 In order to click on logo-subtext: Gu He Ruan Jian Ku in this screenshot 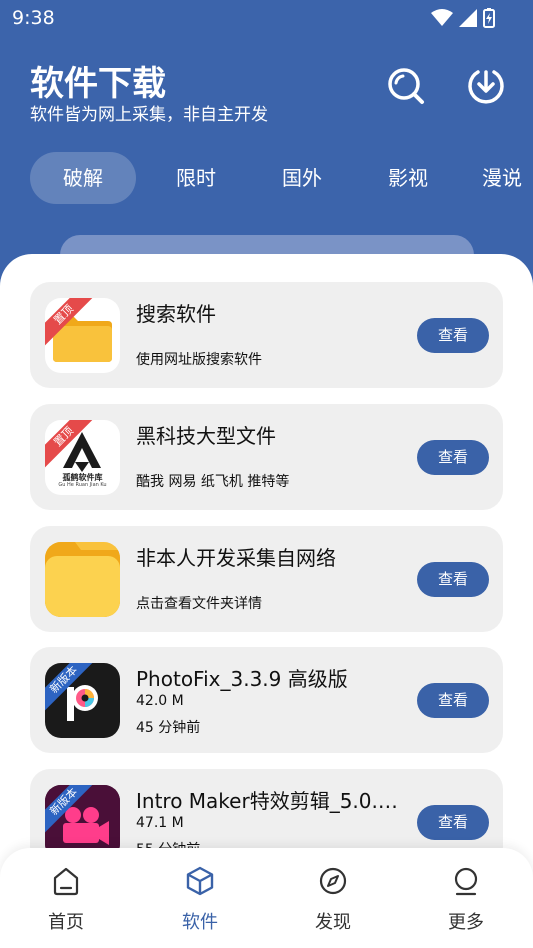, I will do `click(82, 485)`.